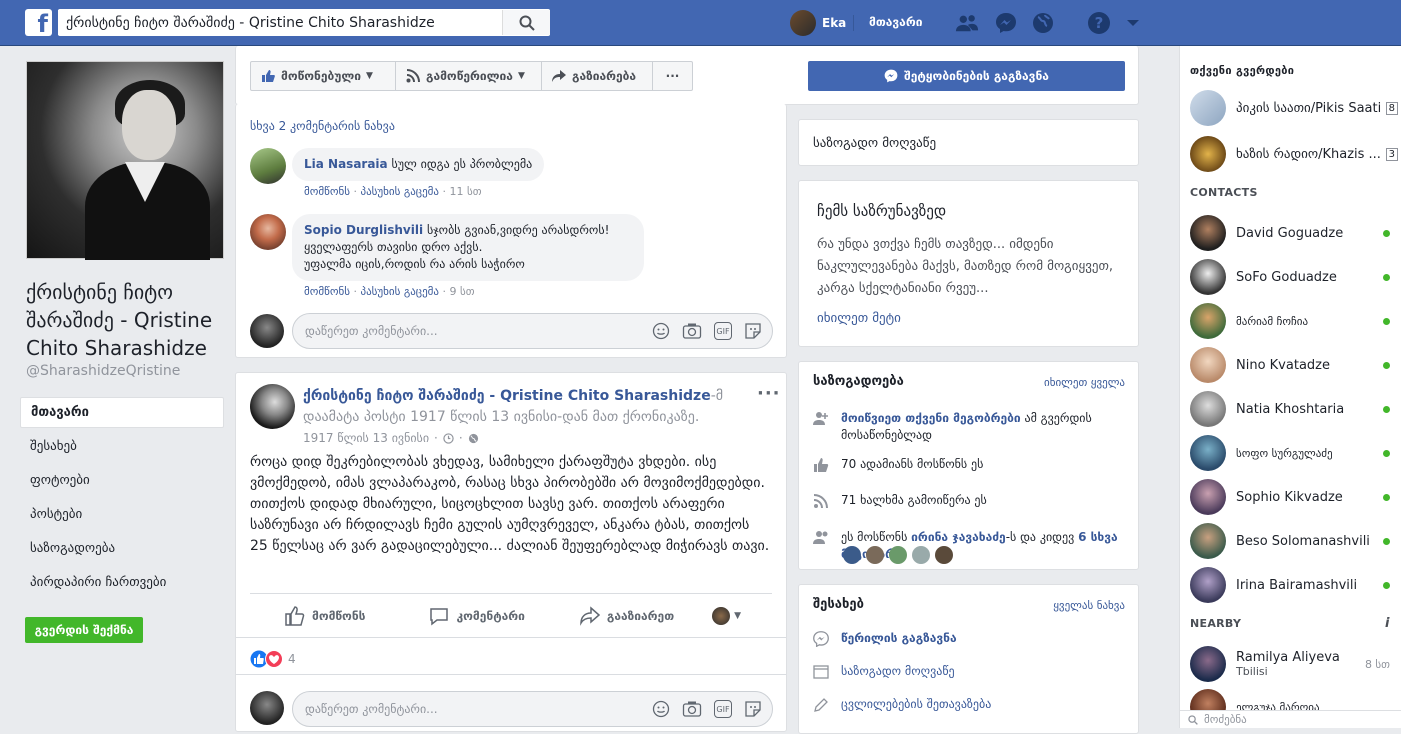  I want to click on nav-item-live: პირდაპირი ჩართვები, so click(122, 583).